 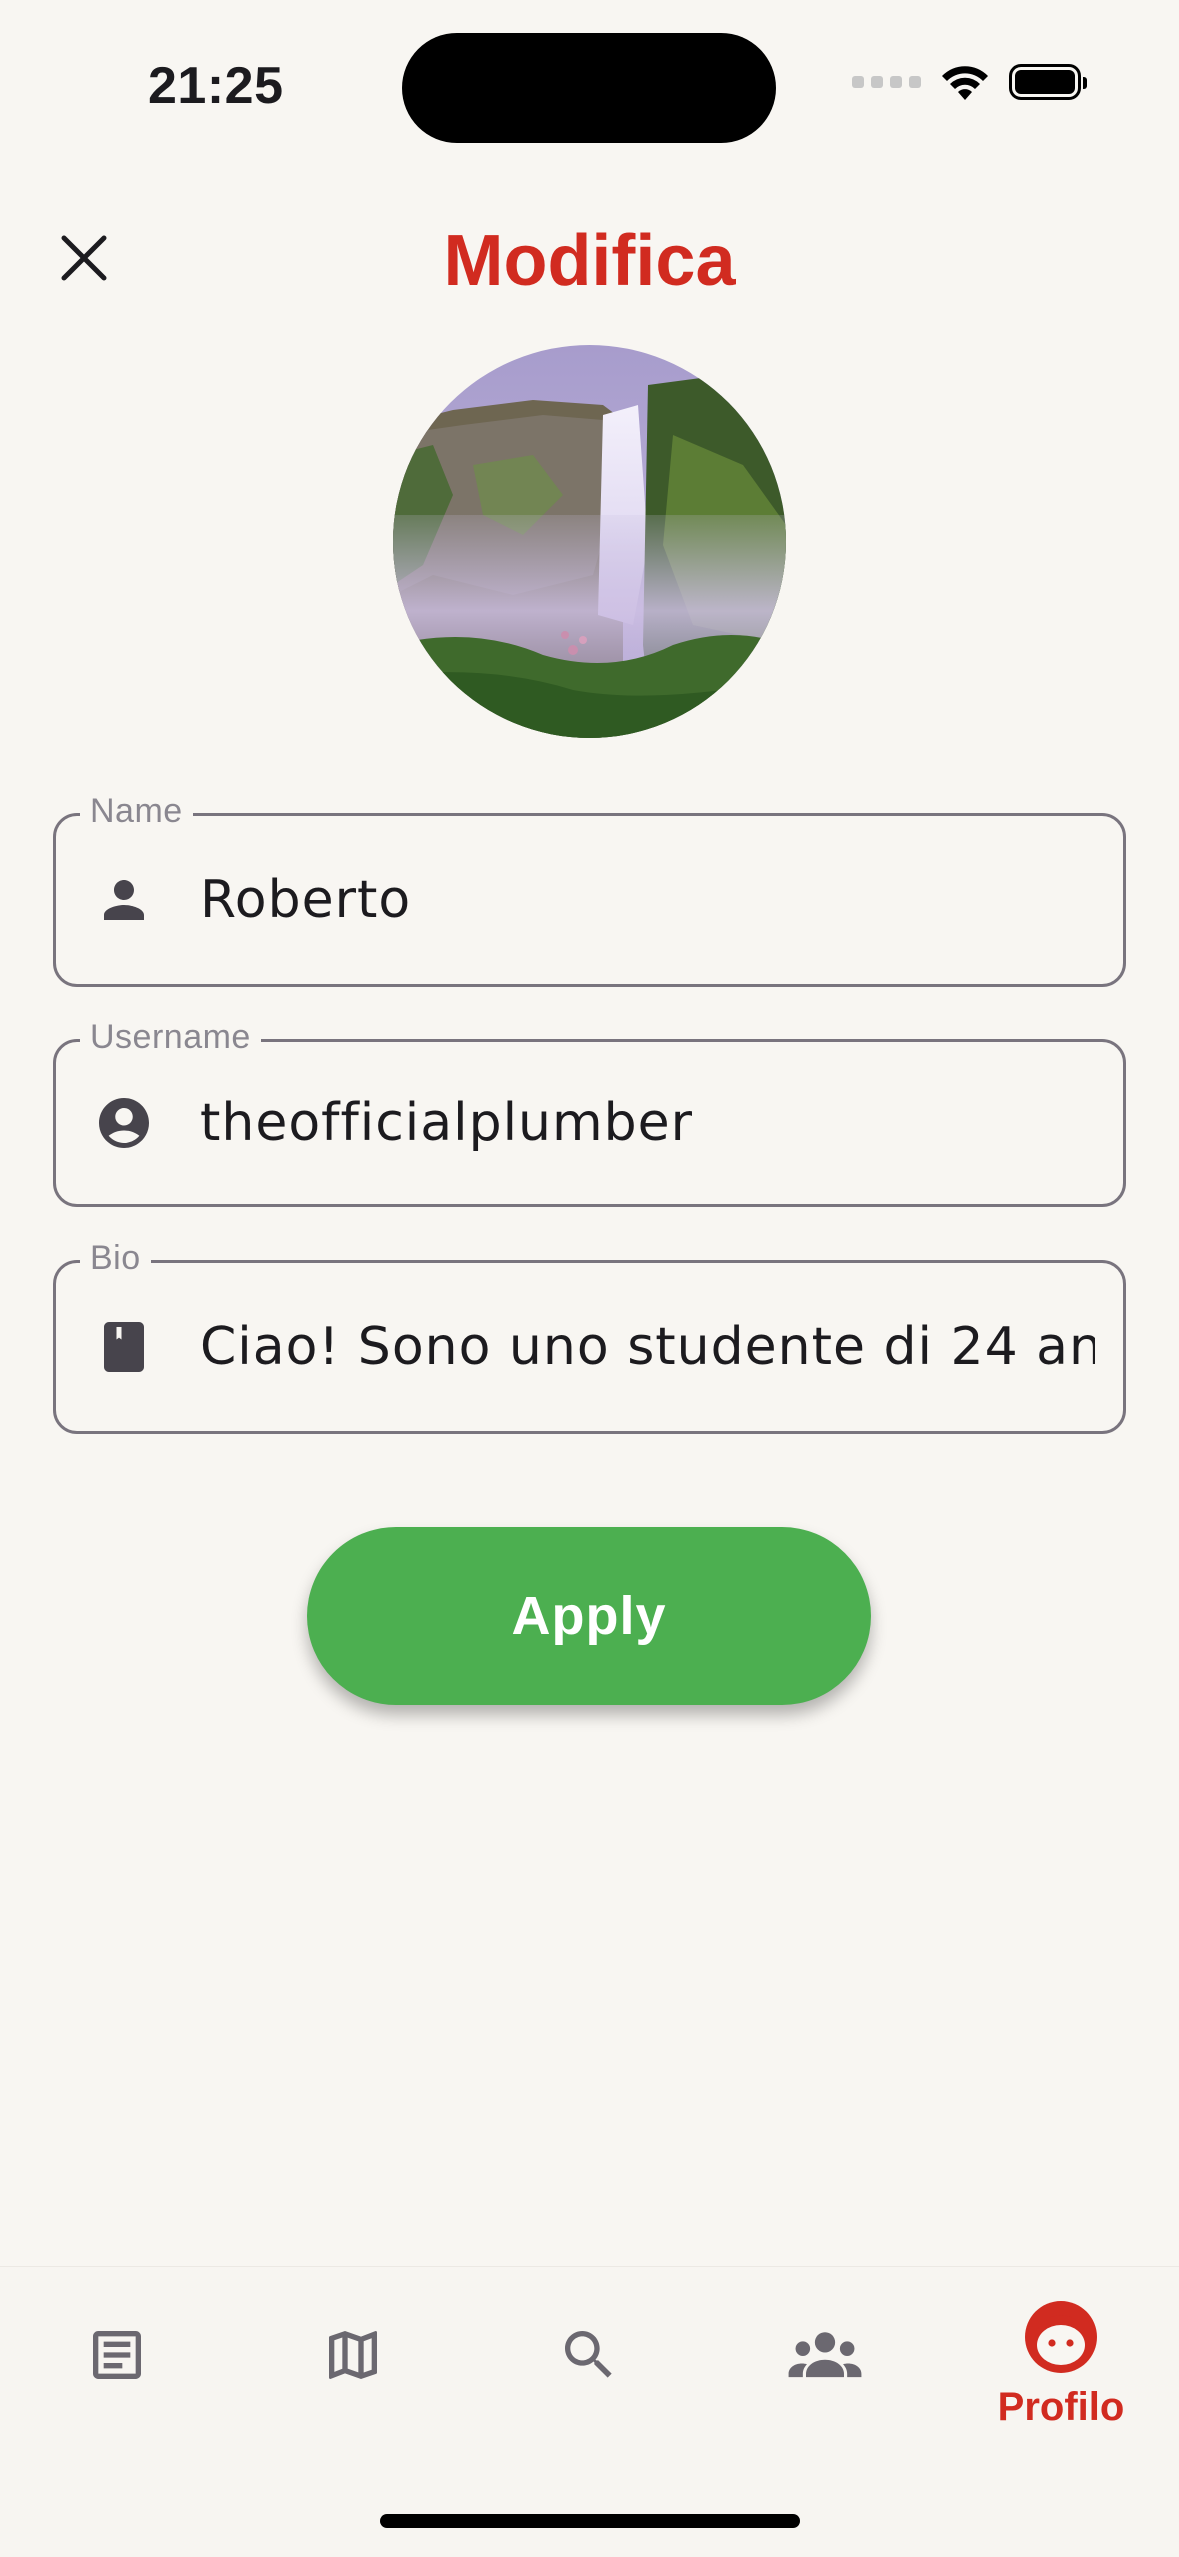 I want to click on waterfall-photo, so click(x=589, y=541).